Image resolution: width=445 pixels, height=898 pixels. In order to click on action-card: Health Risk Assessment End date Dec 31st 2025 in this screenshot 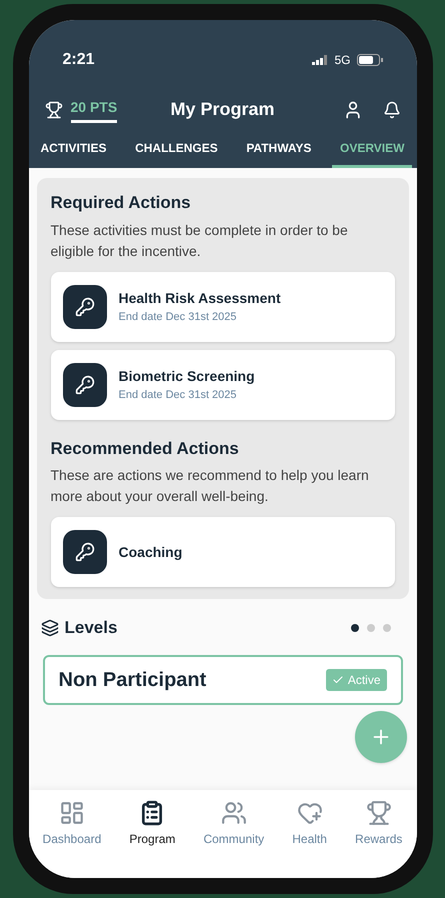, I will do `click(222, 307)`.